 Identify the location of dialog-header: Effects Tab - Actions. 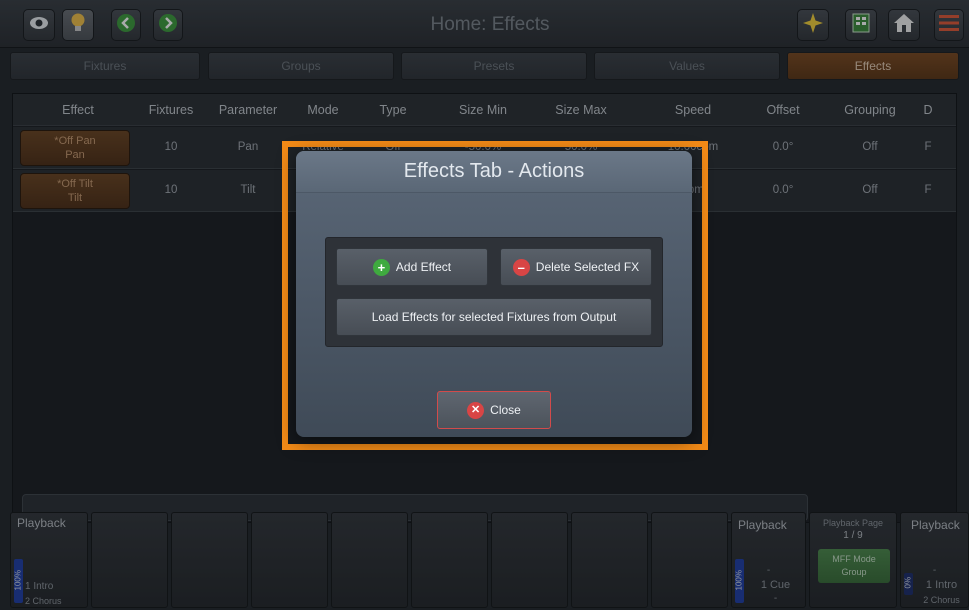
(494, 172).